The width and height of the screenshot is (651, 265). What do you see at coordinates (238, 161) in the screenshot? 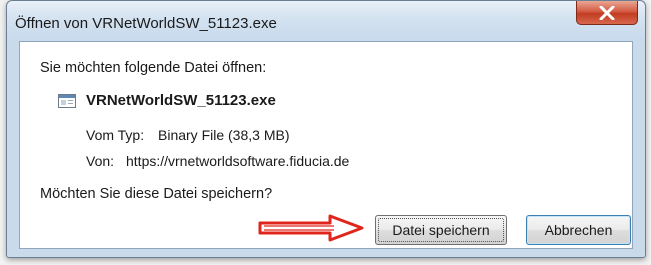
I see `file-source-value: https://vrnetworldsoftware.fiducia.de` at bounding box center [238, 161].